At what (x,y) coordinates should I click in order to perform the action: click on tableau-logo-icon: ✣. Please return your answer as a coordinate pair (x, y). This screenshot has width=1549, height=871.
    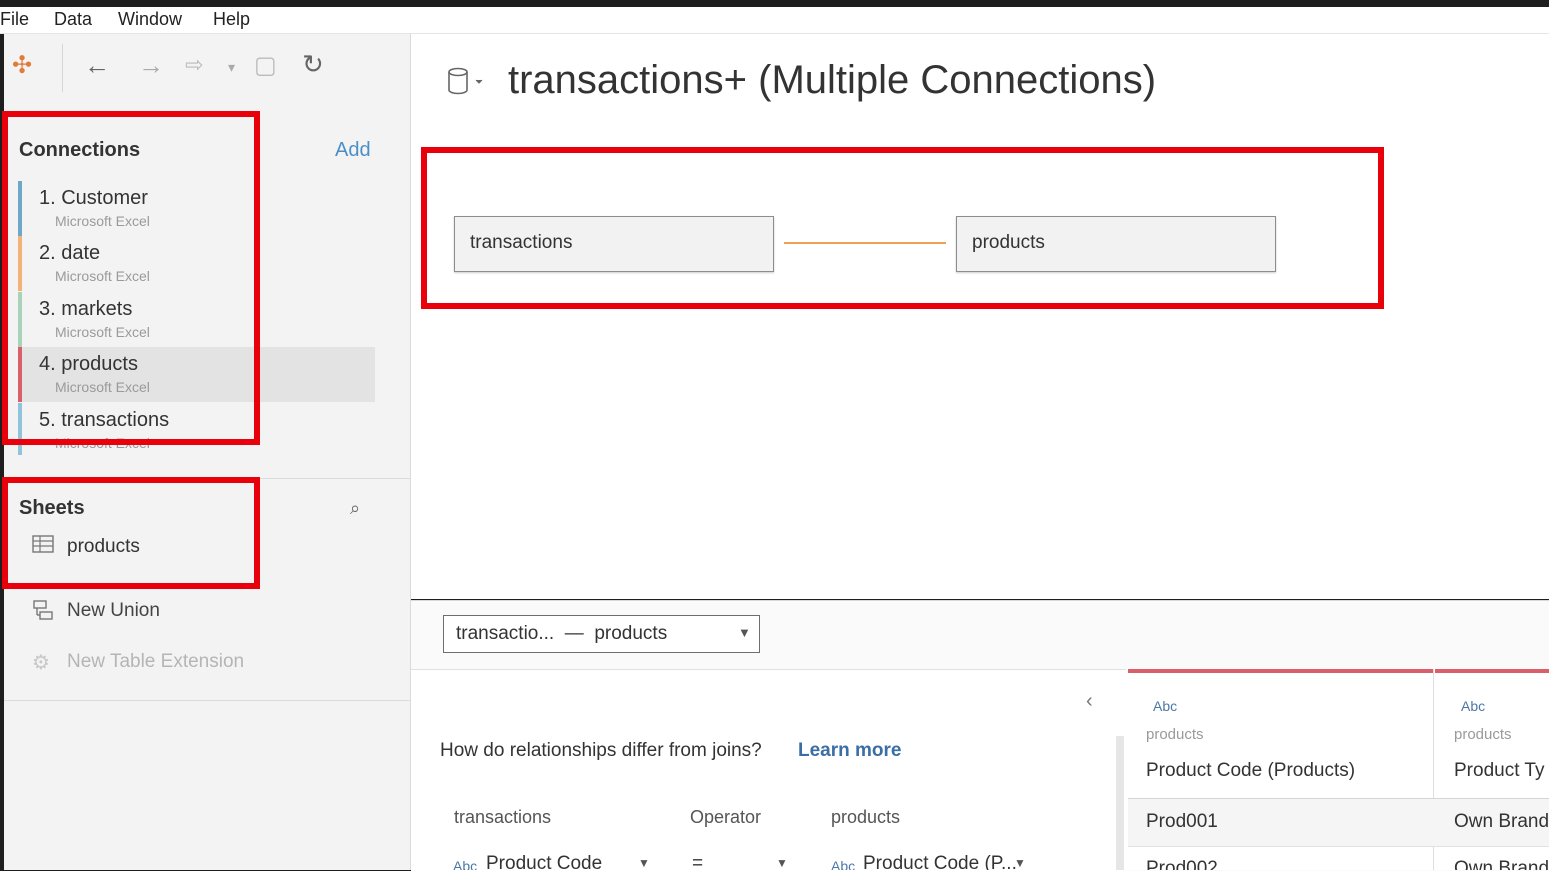
    Looking at the image, I should click on (22, 66).